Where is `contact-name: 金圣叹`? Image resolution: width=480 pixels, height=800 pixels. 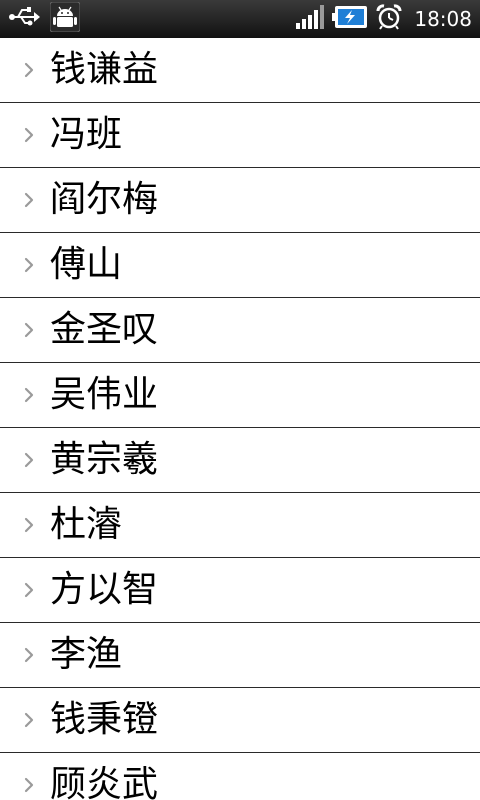 contact-name: 金圣叹 is located at coordinates (104, 329).